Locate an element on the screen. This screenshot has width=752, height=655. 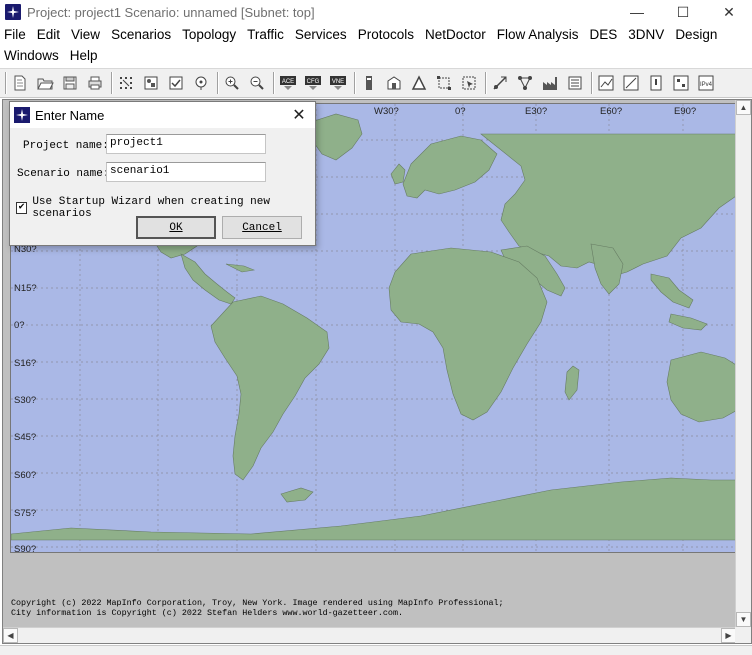
cancel-button: Cancel is located at coordinates (262, 227).